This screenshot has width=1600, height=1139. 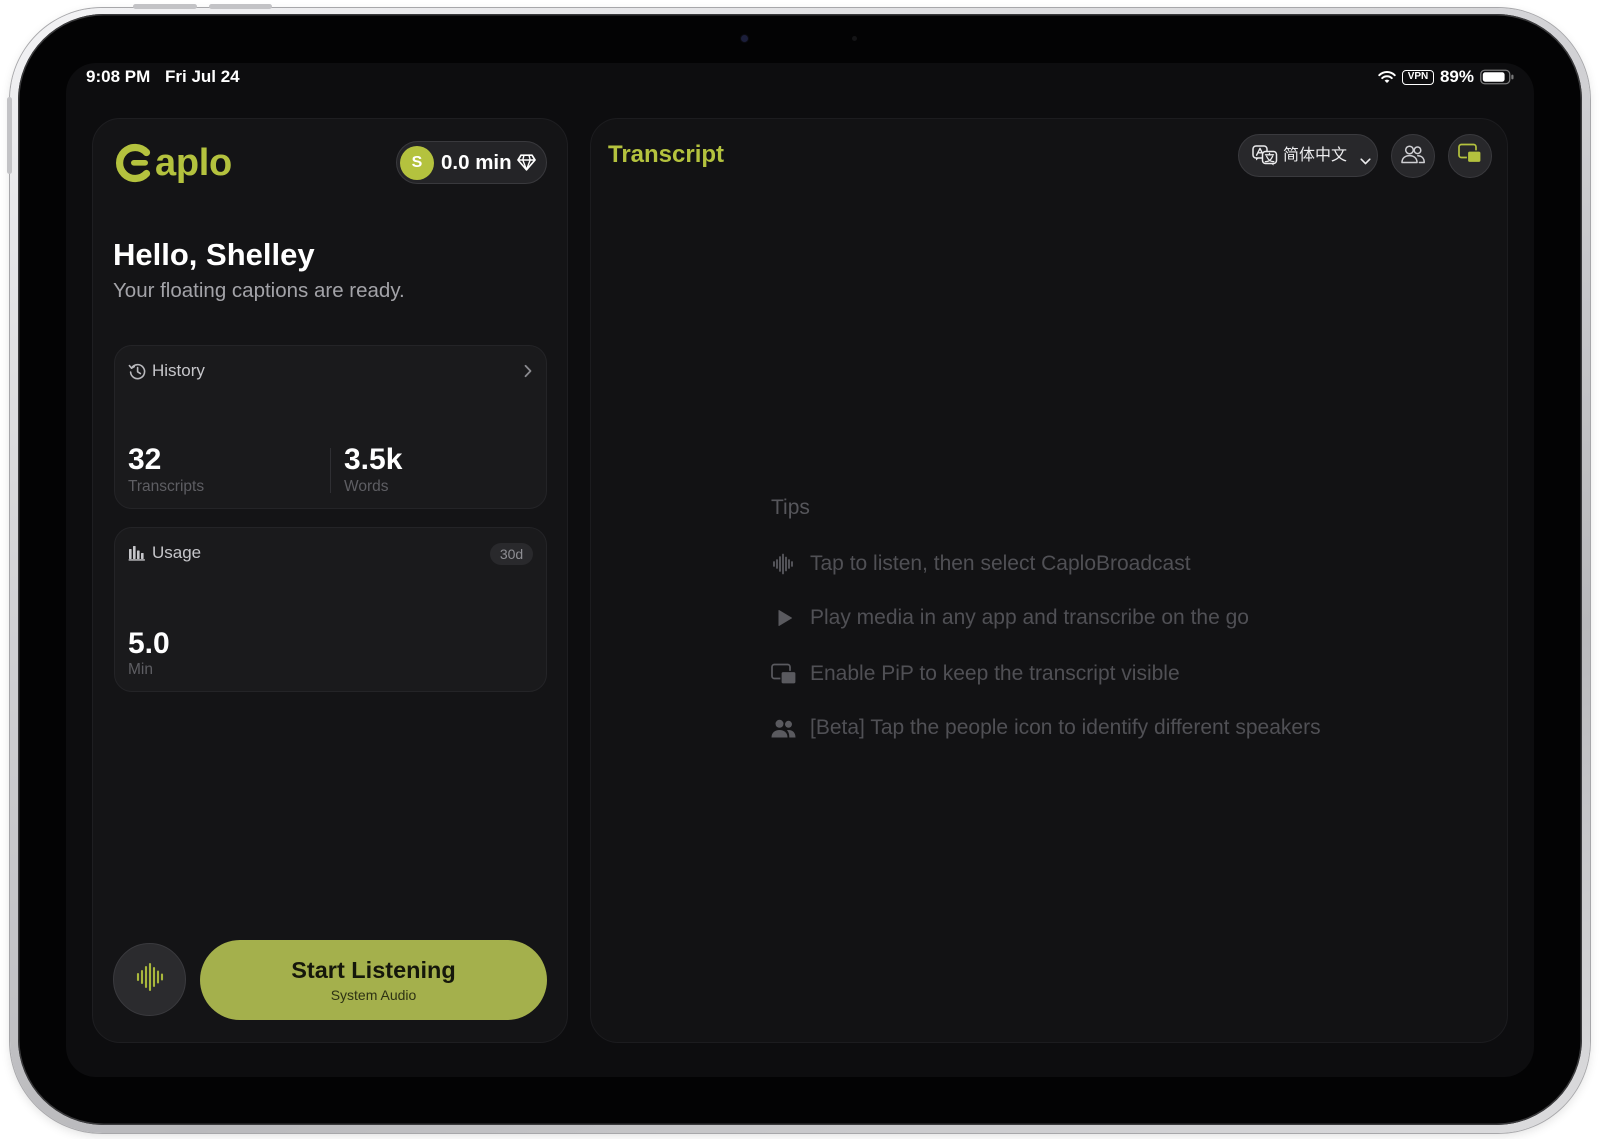 I want to click on side-button, so click(x=9, y=135).